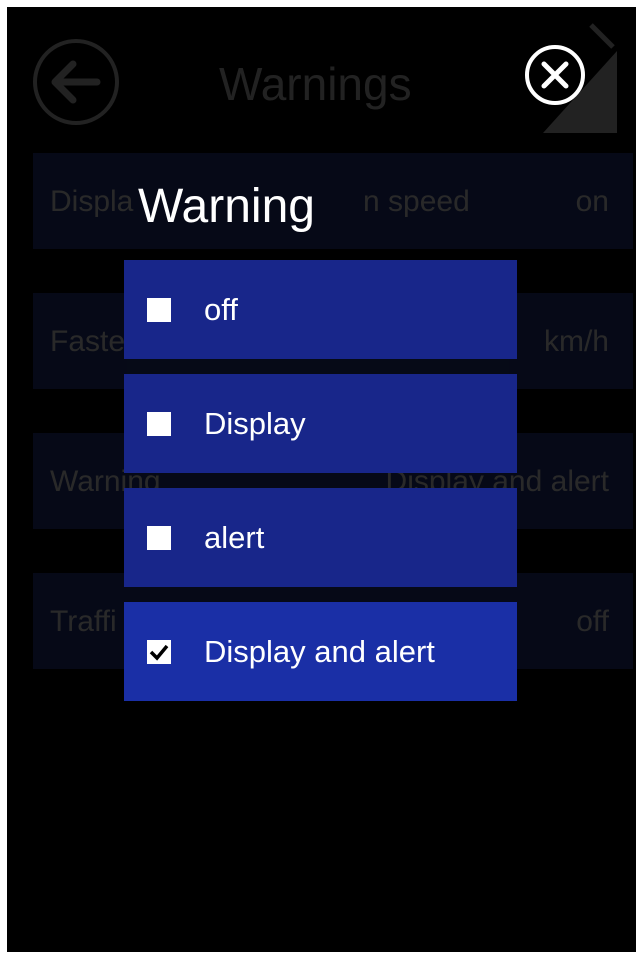 This screenshot has height=959, width=643. What do you see at coordinates (88, 341) in the screenshot?
I see `row-label: Faste` at bounding box center [88, 341].